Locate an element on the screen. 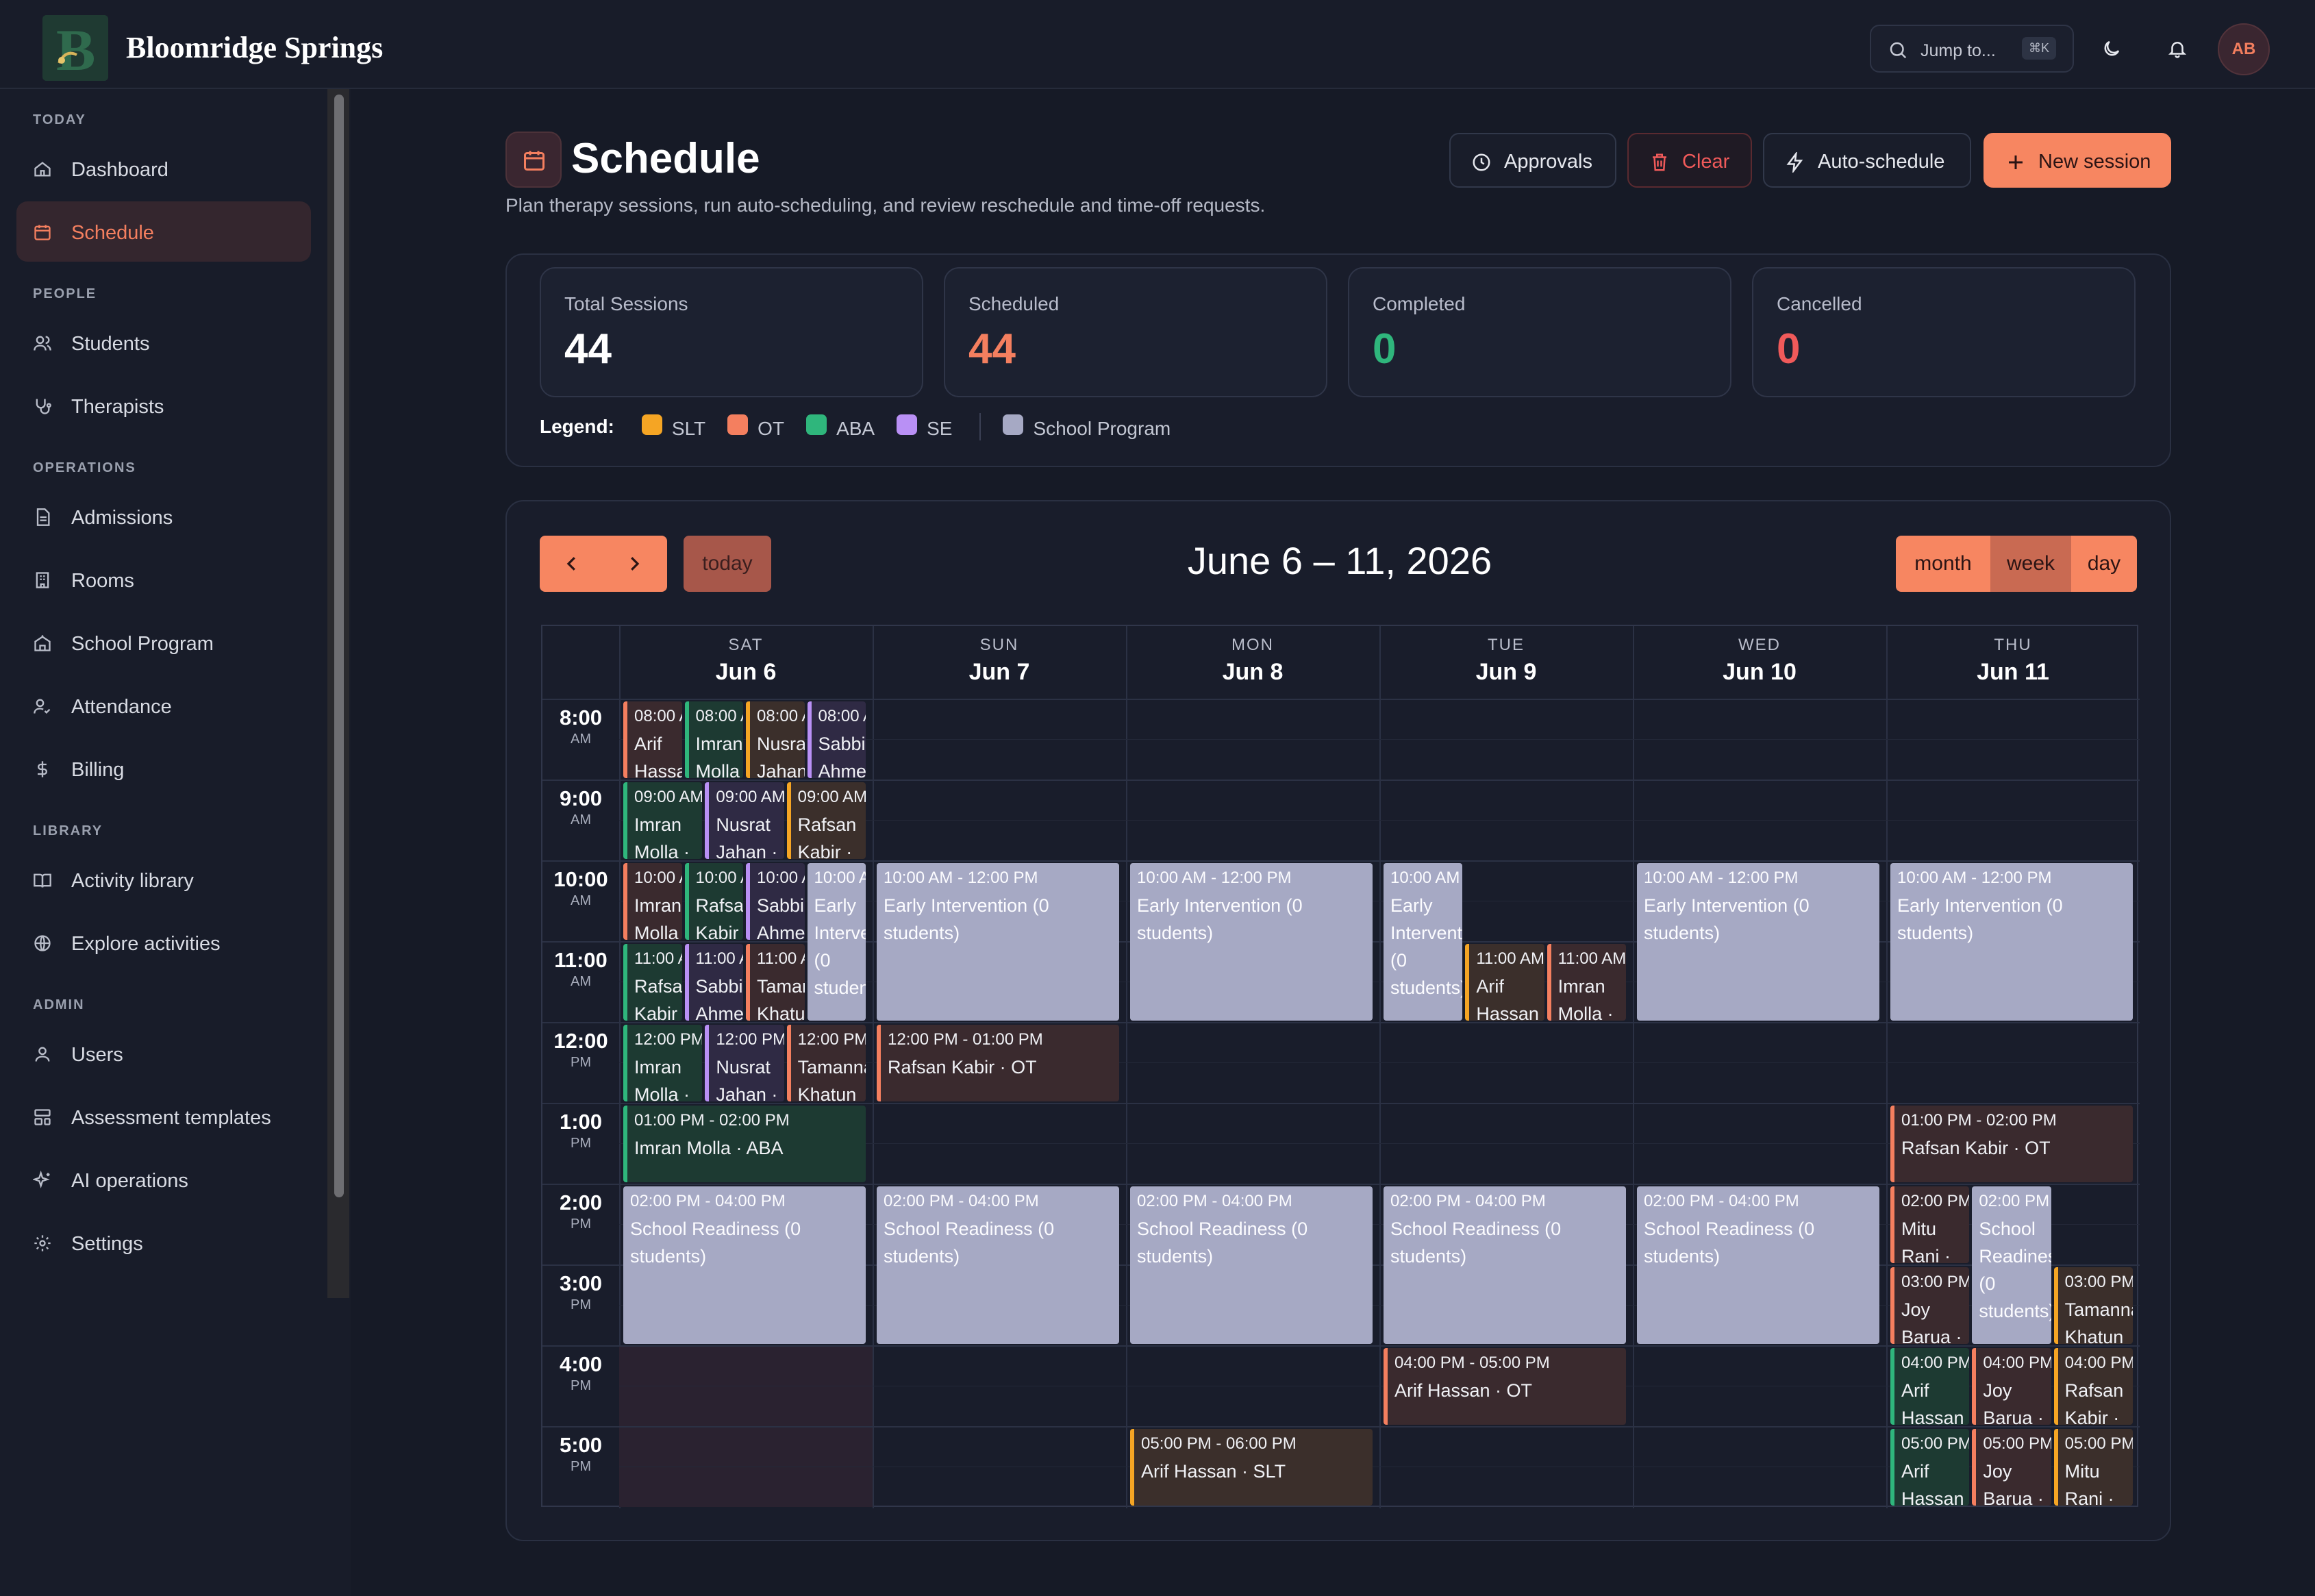  time-label: 4:00 PM is located at coordinates (580, 1373).